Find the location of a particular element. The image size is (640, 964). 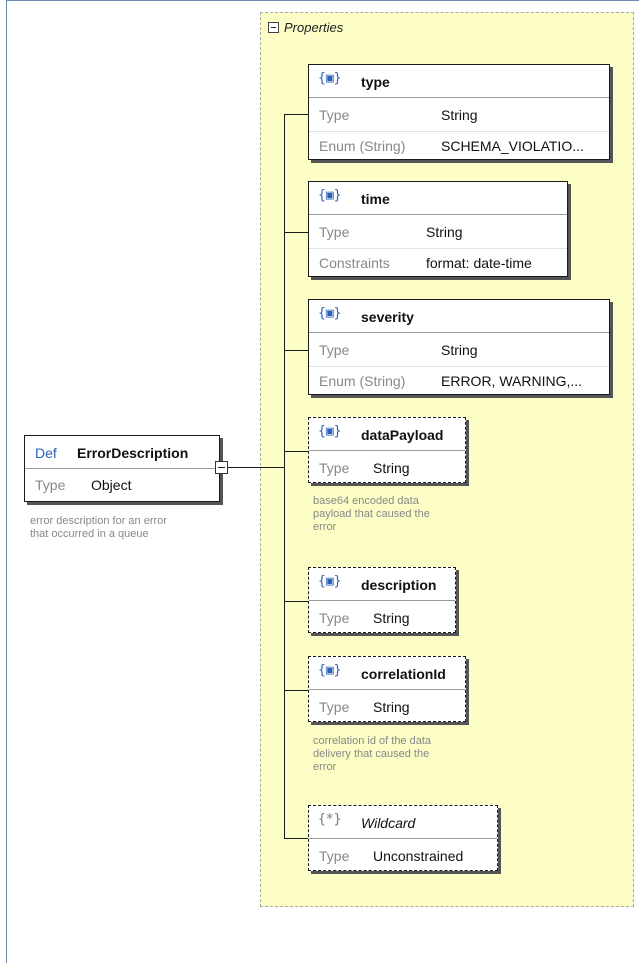

property-description-box: {▣} description Type String is located at coordinates (382, 600).